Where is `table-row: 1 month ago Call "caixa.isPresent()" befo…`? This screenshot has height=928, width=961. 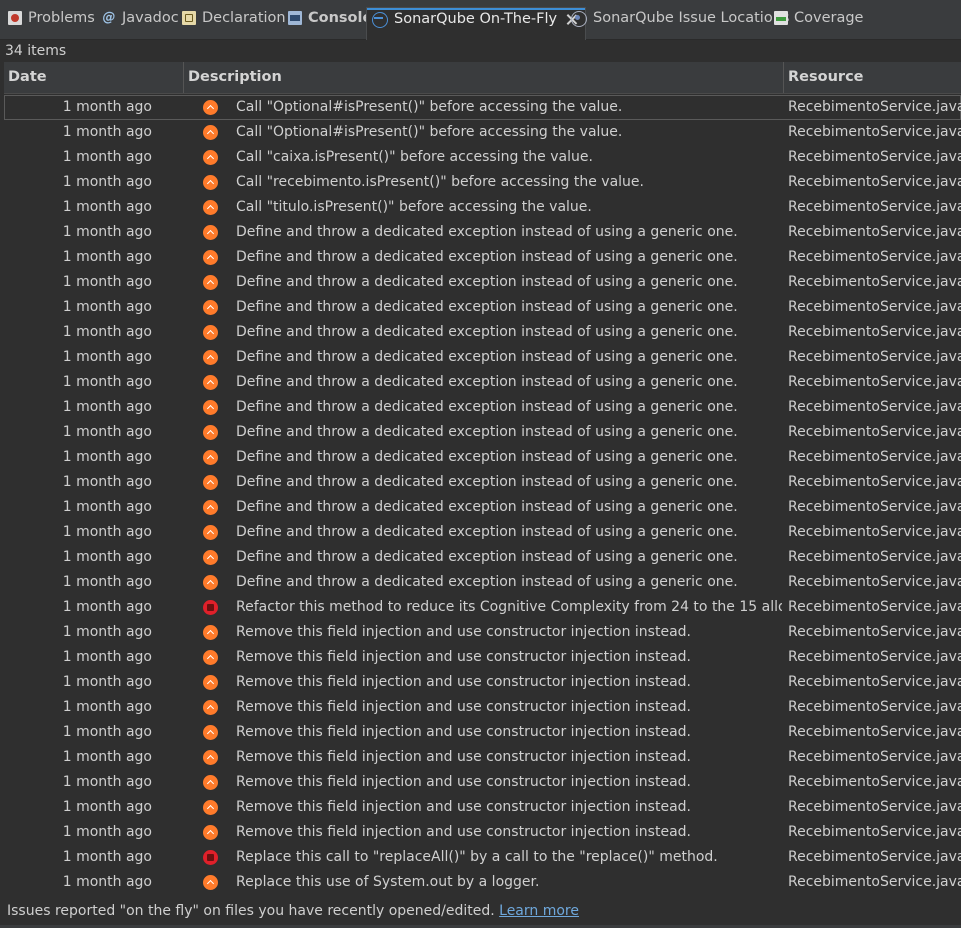
table-row: 1 month ago Call "caixa.isPresent()" befo… is located at coordinates (482, 157).